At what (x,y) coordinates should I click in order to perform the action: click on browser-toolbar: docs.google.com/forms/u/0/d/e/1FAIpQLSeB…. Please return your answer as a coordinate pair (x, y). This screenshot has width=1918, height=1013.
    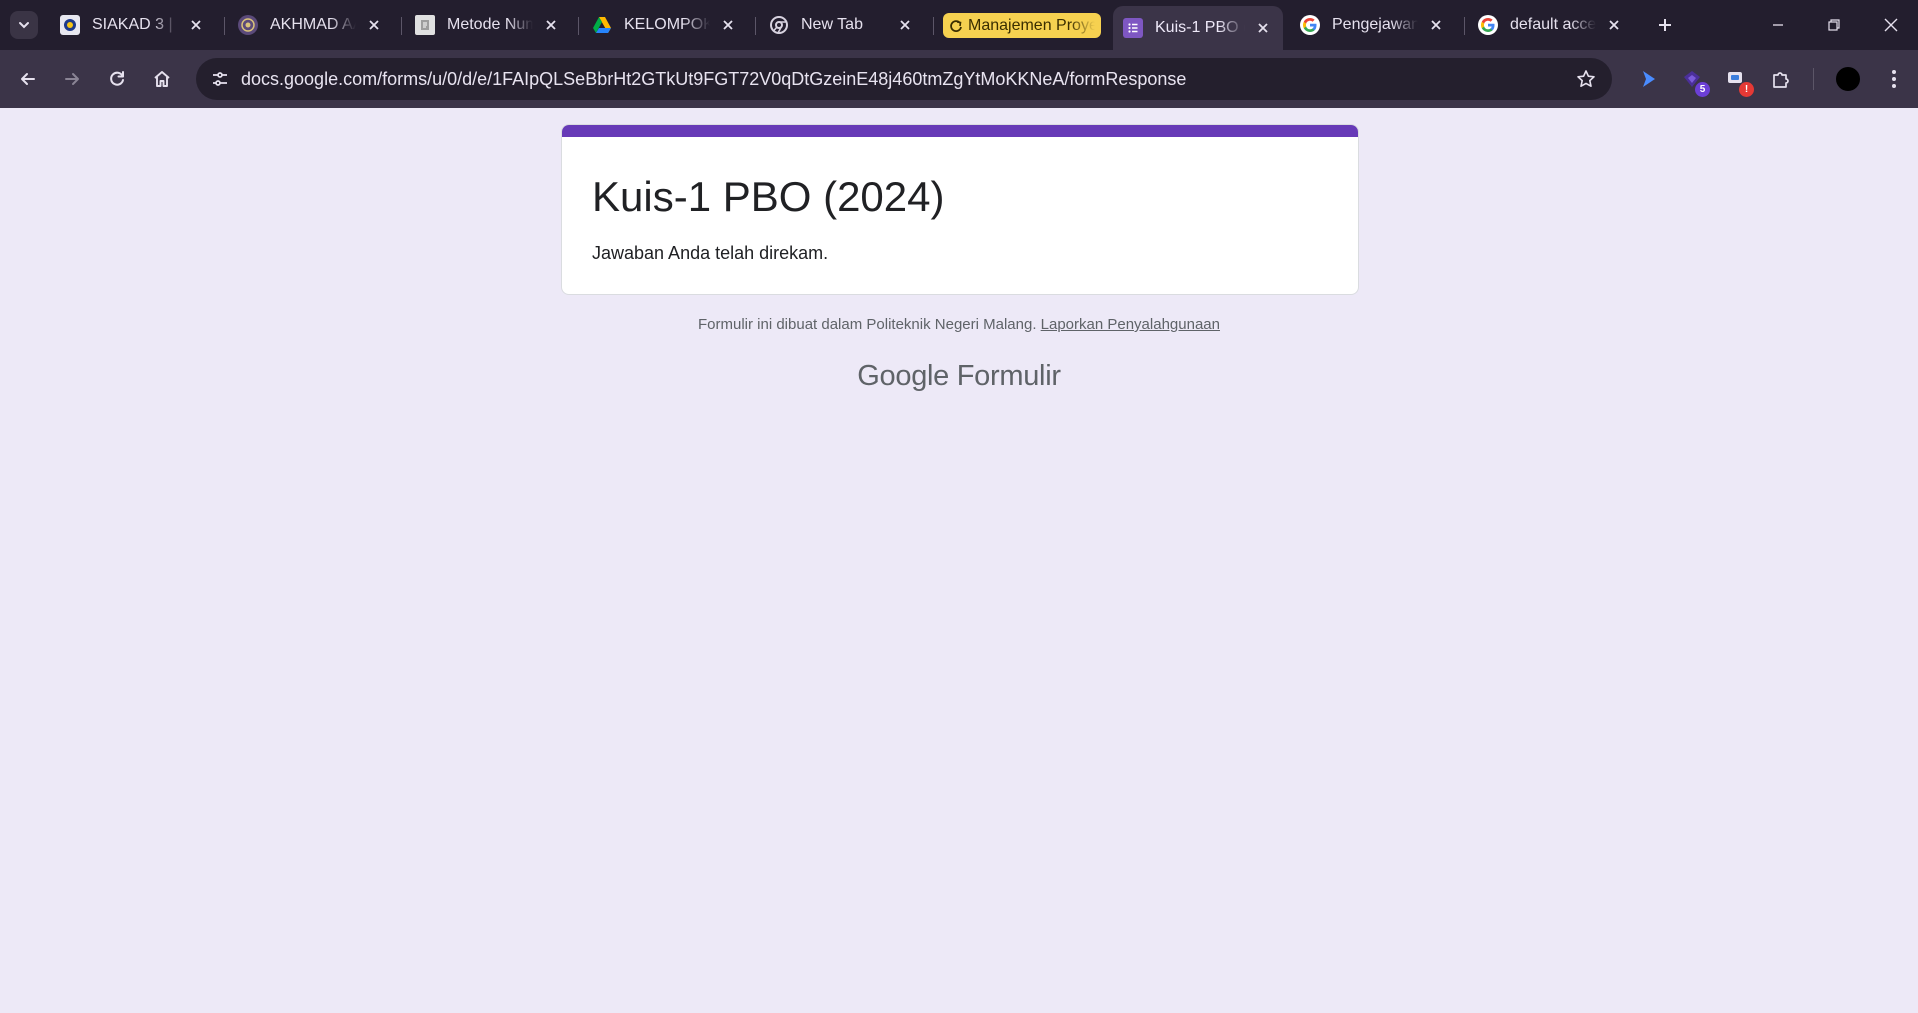
    Looking at the image, I should click on (959, 79).